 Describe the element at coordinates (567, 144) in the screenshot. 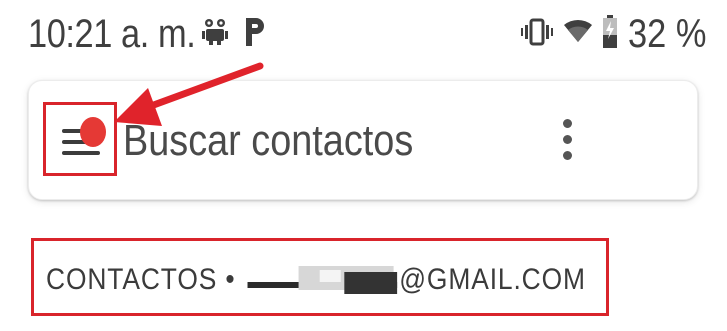

I see `more-vert-icon` at that location.